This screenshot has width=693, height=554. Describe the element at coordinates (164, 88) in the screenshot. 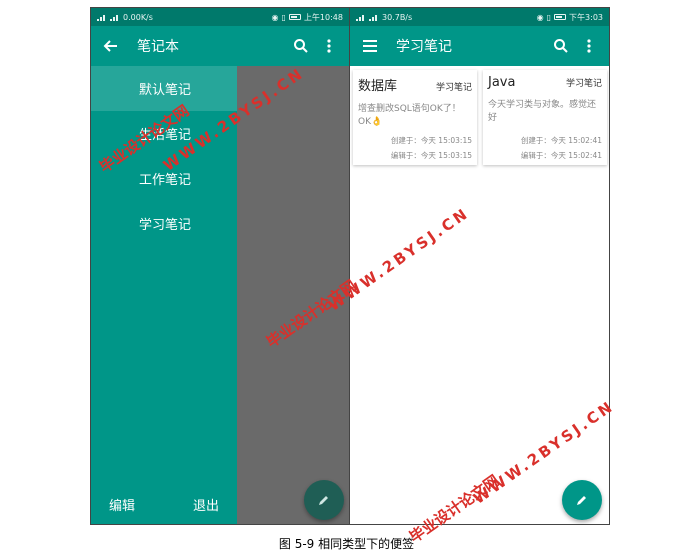

I see `drawer-item-default: 默认笔记` at that location.